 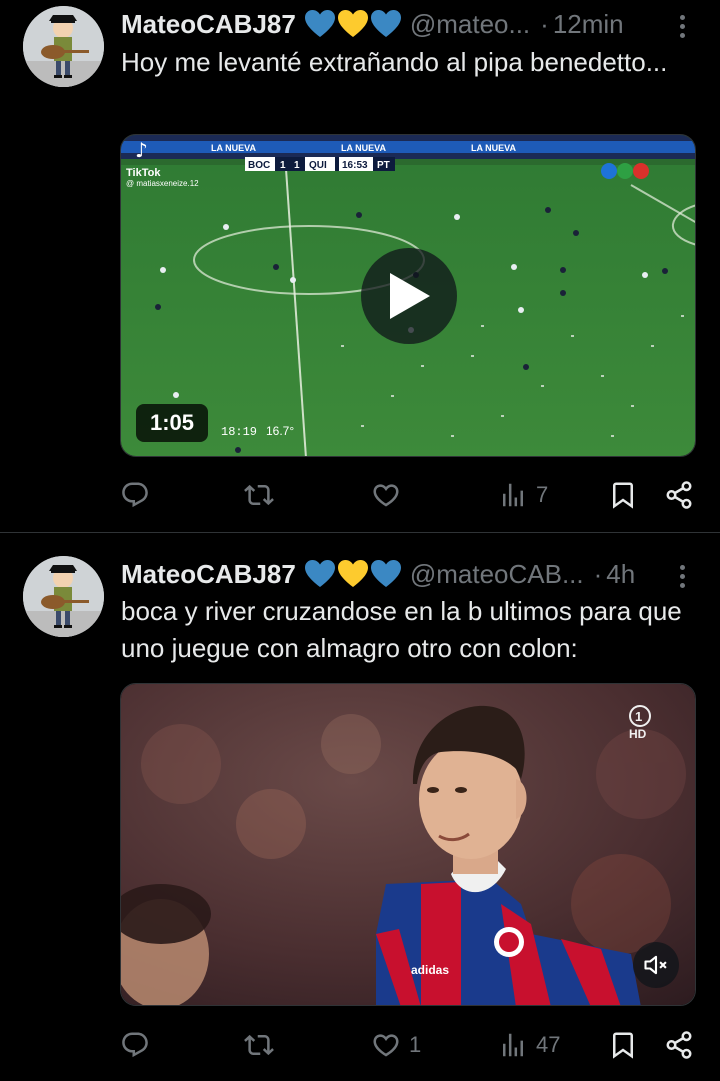 I want to click on score-clock: 16:53, so click(x=355, y=165).